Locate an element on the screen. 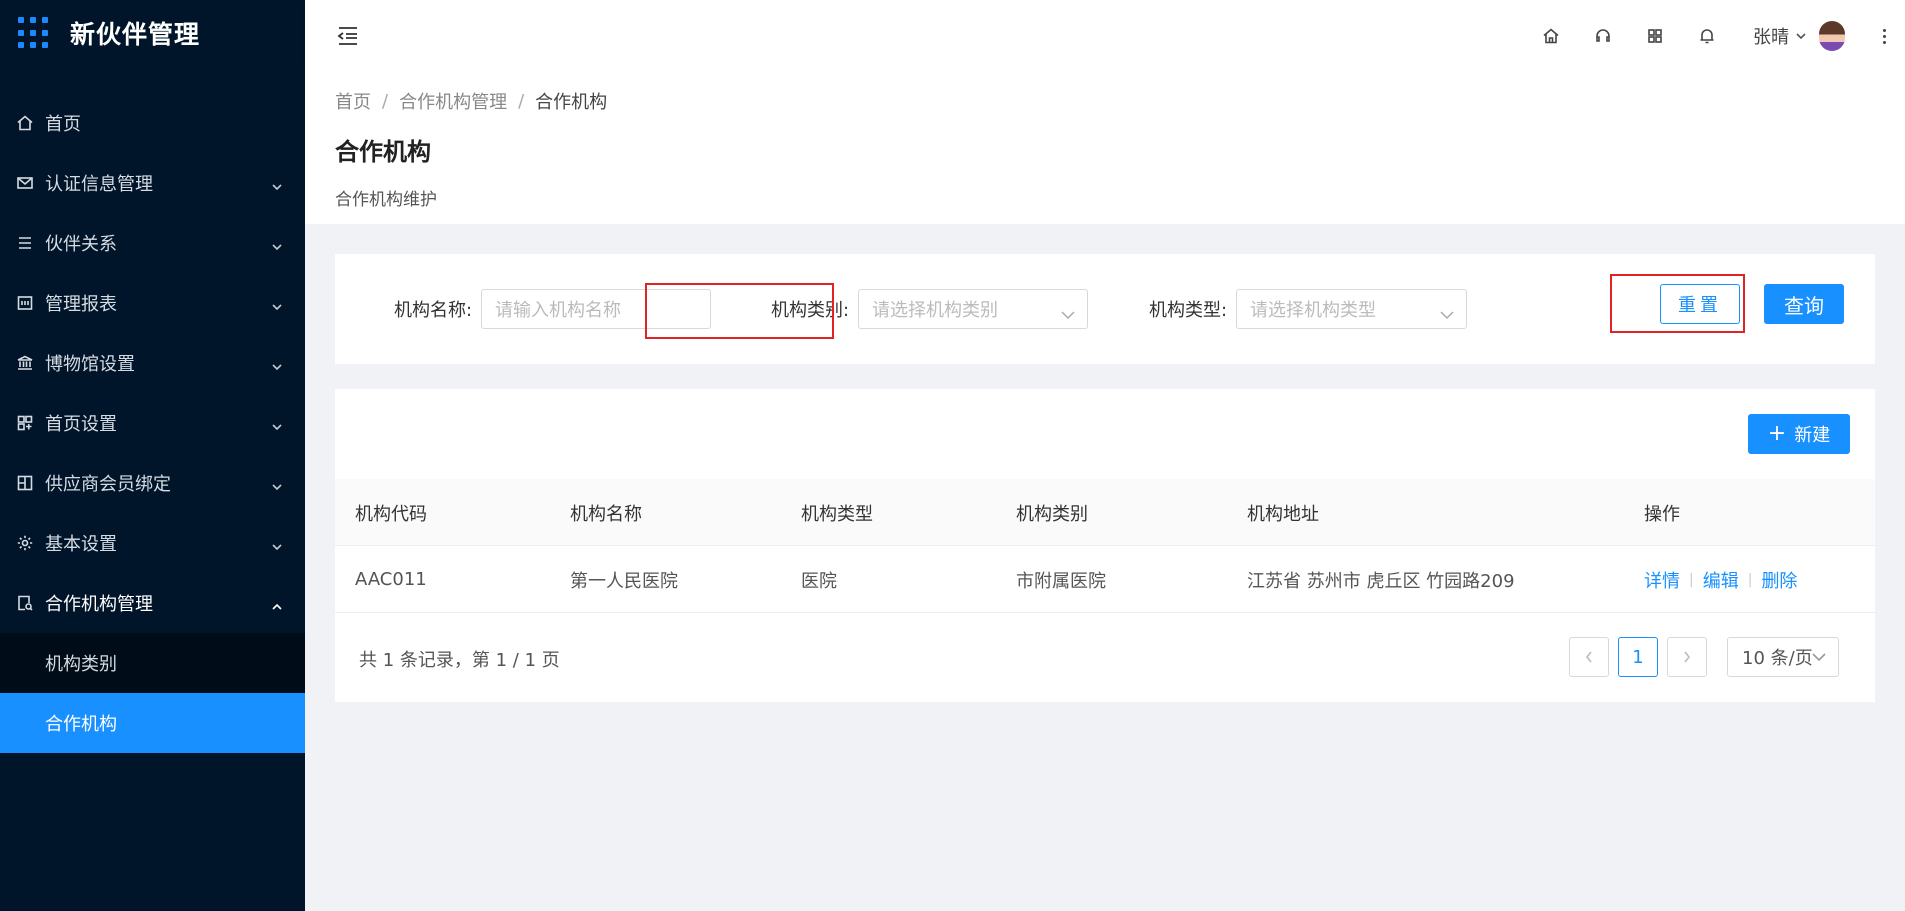 The width and height of the screenshot is (1905, 911). sidebar-item-partner-org-management: 合作机构管理 is located at coordinates (152, 603).